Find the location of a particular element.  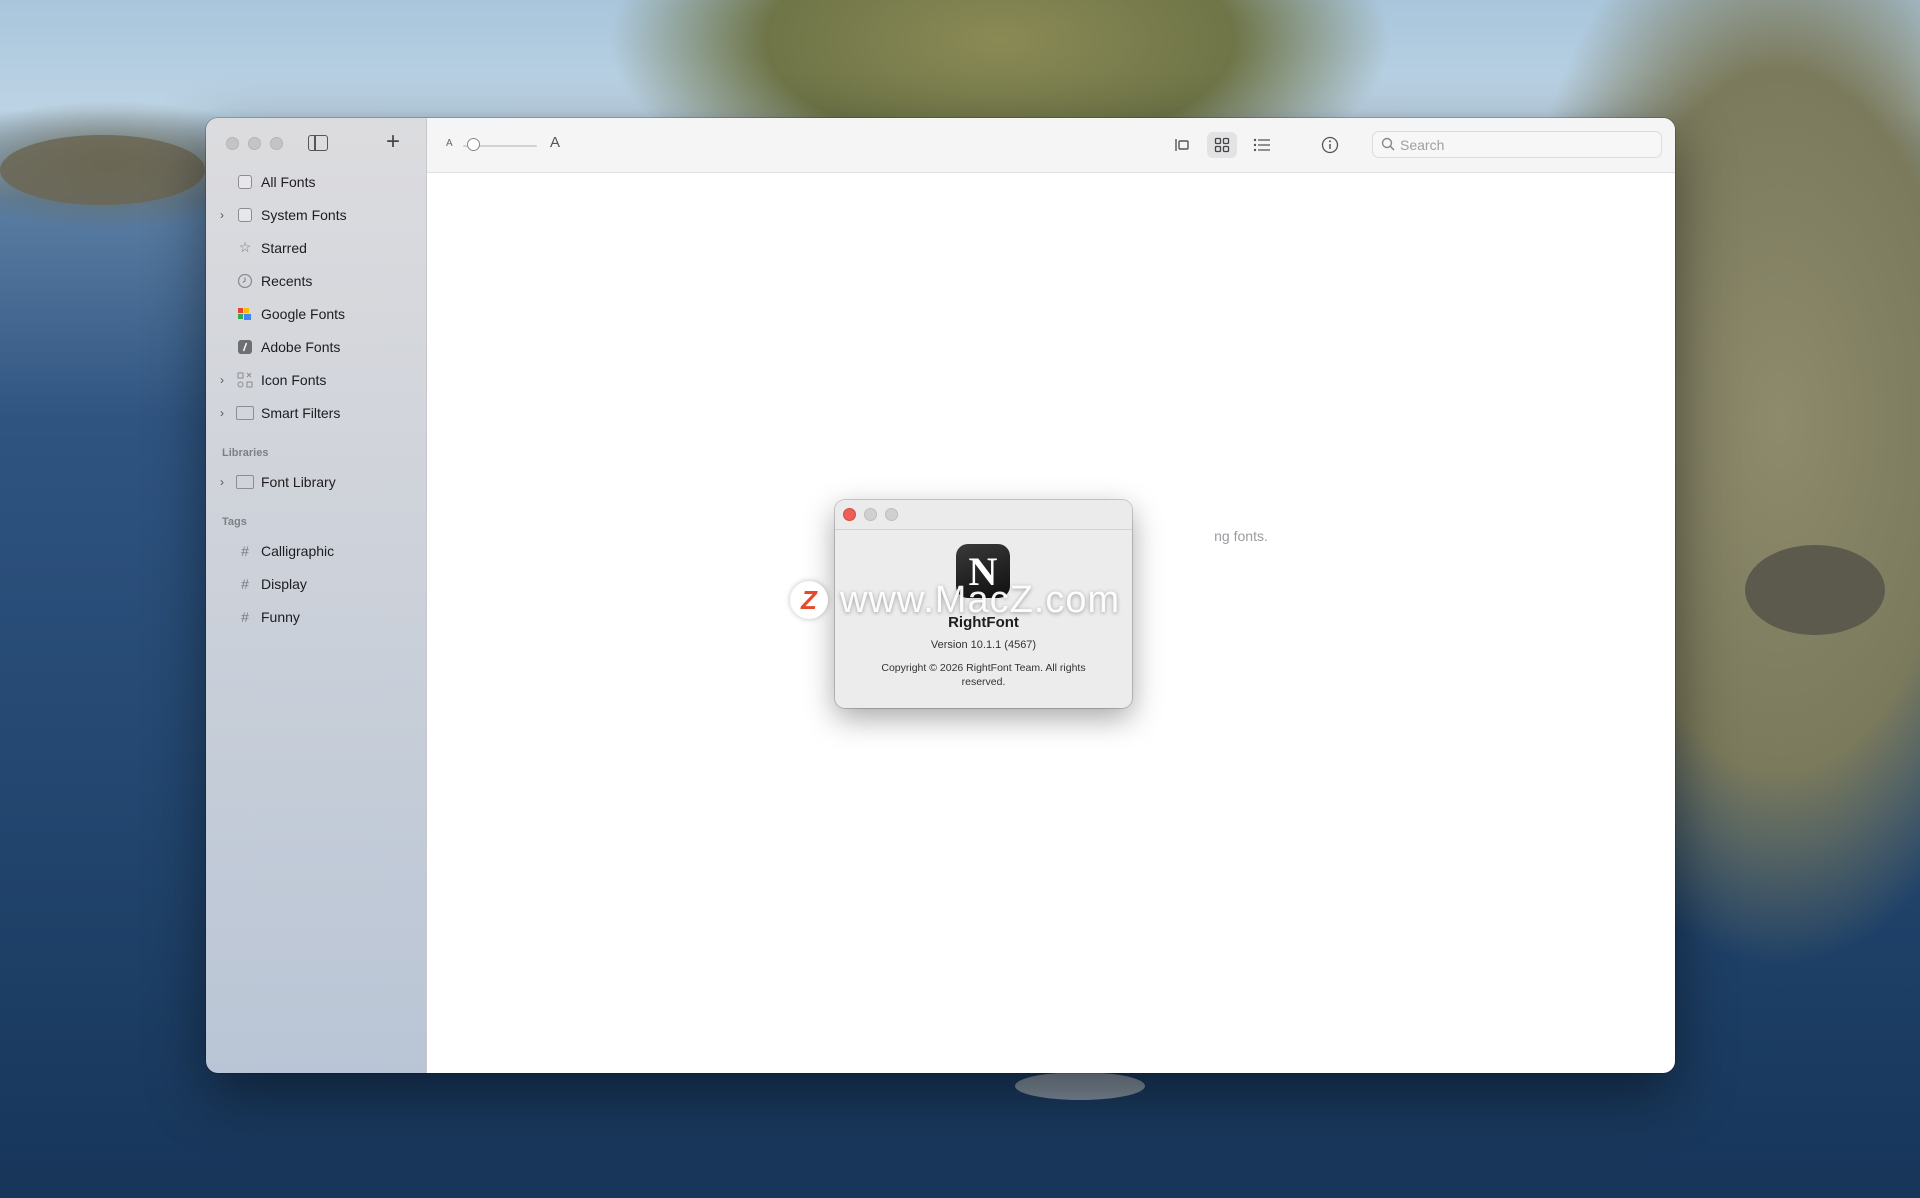

sidebar-item-icon-fonts: › Icon Fonts is located at coordinates (316, 379).